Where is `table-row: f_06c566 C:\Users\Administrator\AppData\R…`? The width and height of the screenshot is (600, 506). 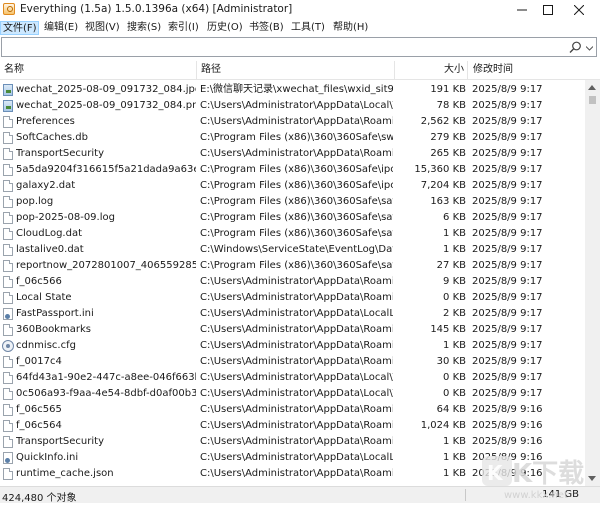 table-row: f_06c566 C:\Users\Administrator\AppData\R… is located at coordinates (292, 282).